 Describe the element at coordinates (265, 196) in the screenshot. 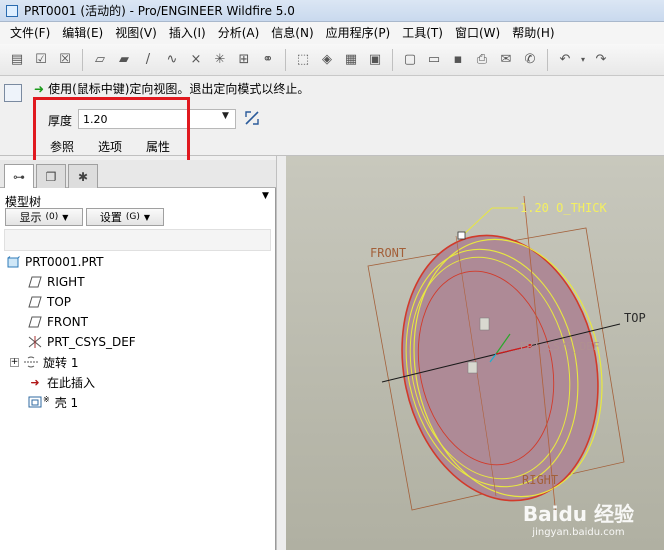

I see `panel-menu-icon: ▼` at that location.